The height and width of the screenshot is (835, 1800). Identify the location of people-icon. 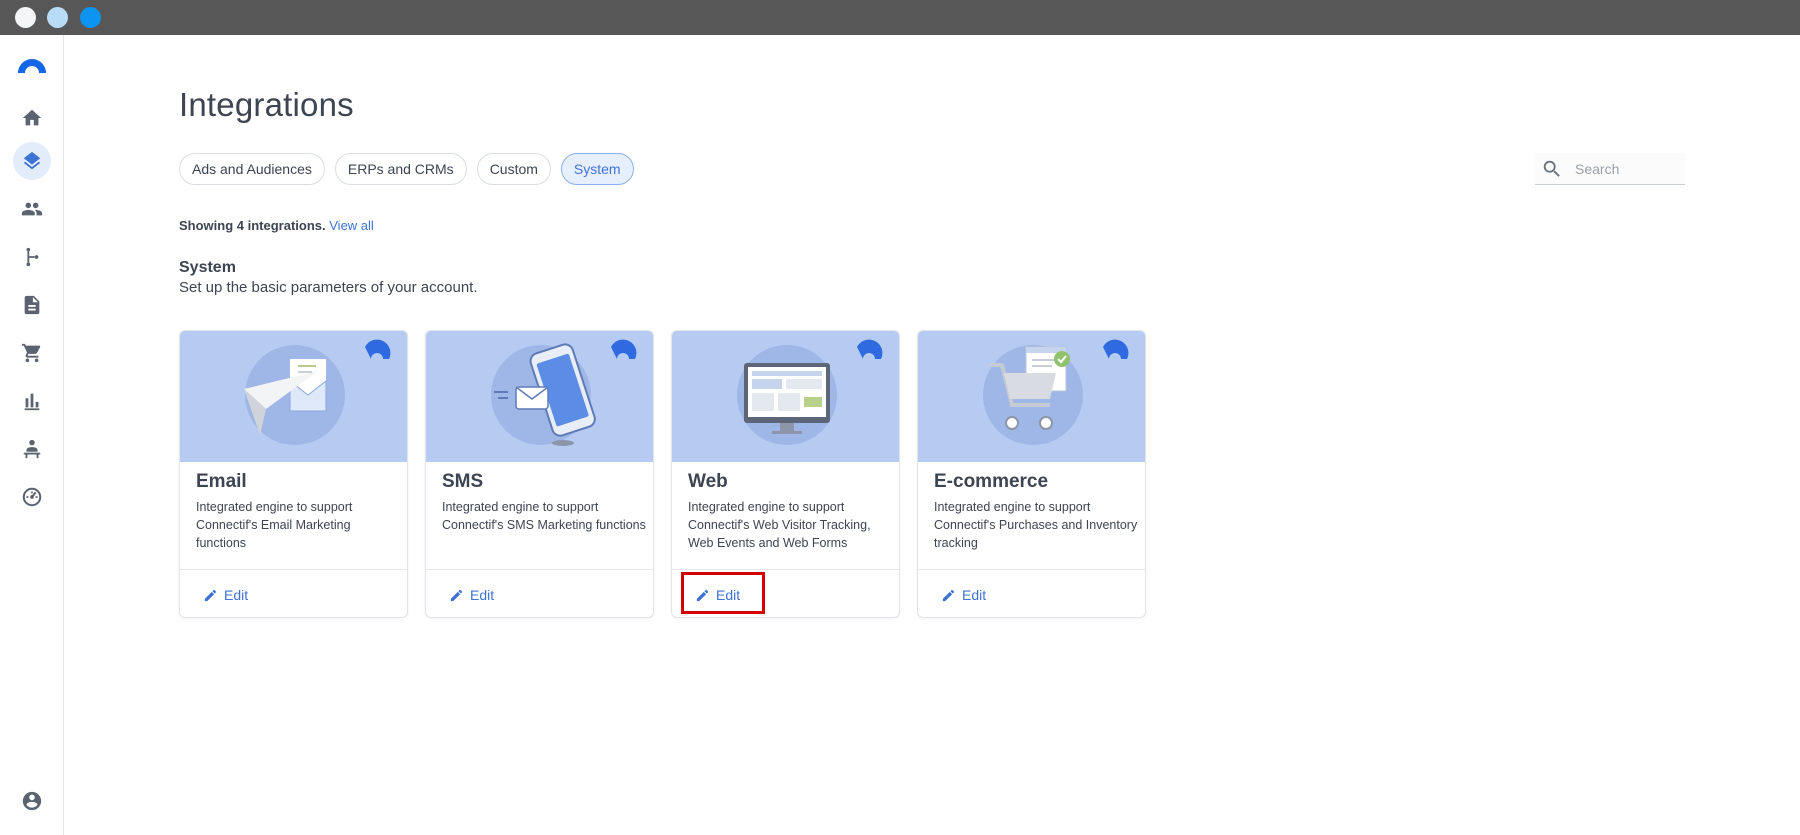
(32, 209).